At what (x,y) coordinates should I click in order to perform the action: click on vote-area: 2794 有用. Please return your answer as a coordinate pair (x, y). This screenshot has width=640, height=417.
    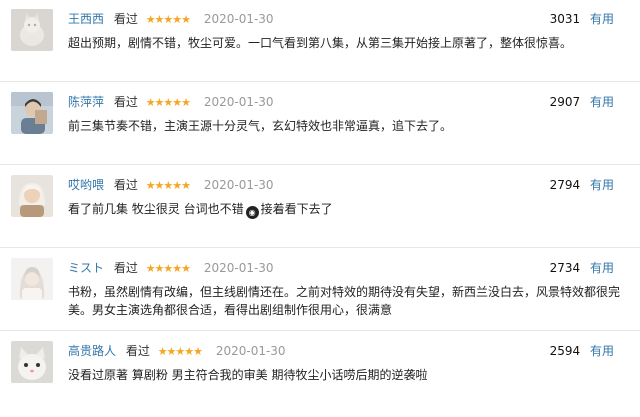
    Looking at the image, I should click on (582, 184).